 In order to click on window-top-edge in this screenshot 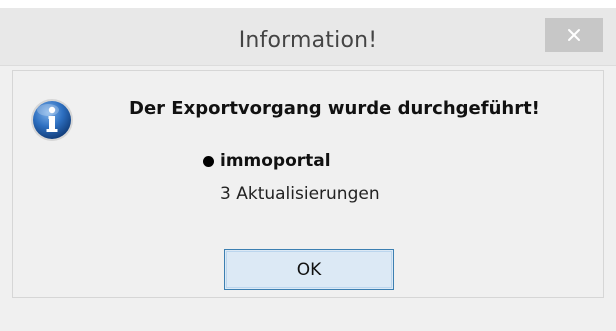, I will do `click(308, 4)`.